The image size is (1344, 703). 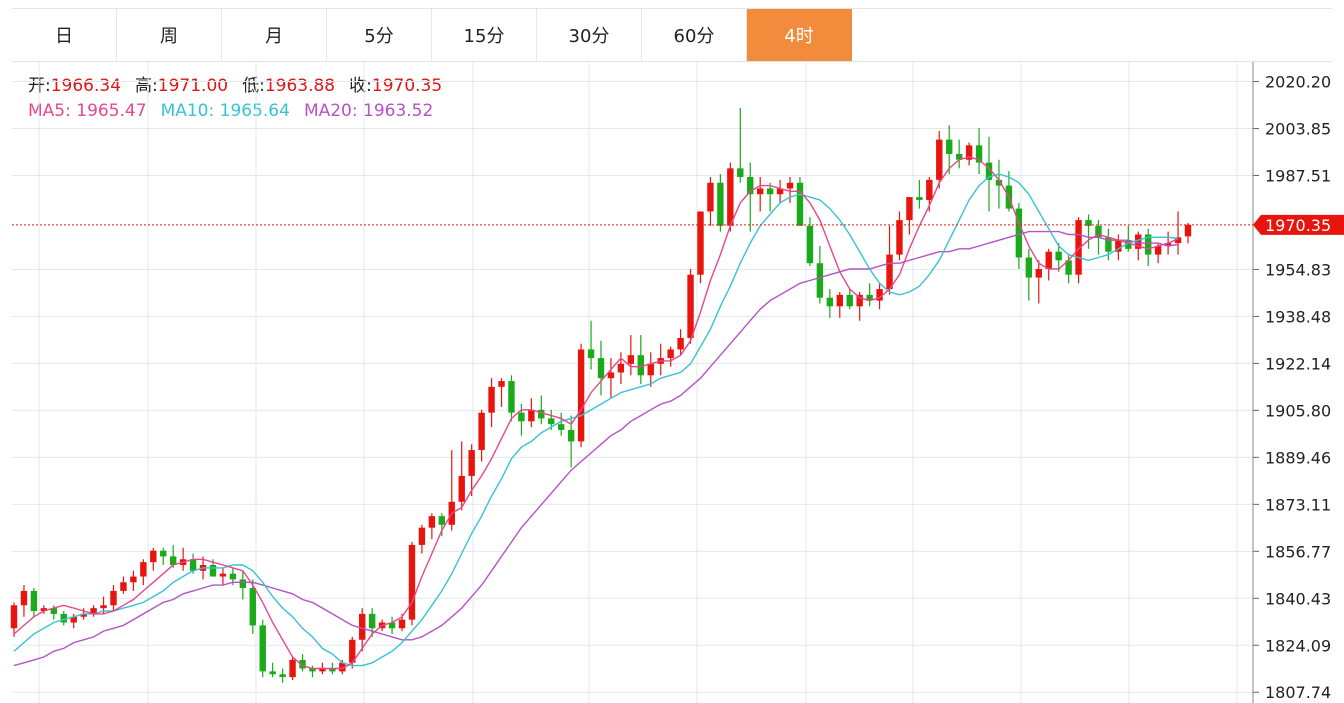 What do you see at coordinates (1298, 645) in the screenshot?
I see `y-tick-label: 1824.09` at bounding box center [1298, 645].